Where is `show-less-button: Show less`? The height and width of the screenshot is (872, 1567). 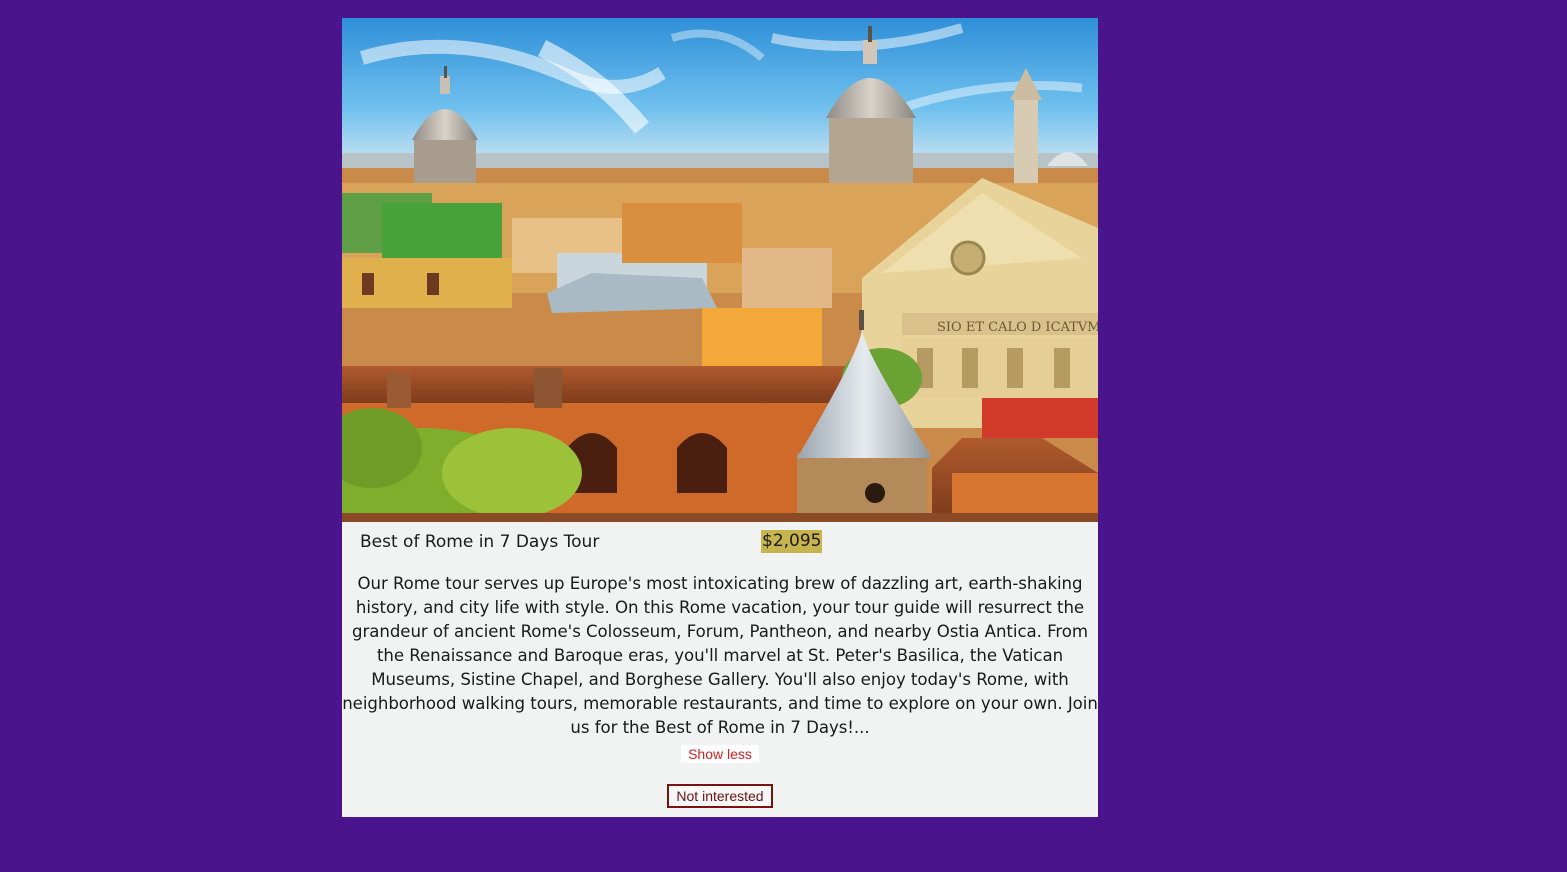
show-less-button: Show less is located at coordinates (720, 754).